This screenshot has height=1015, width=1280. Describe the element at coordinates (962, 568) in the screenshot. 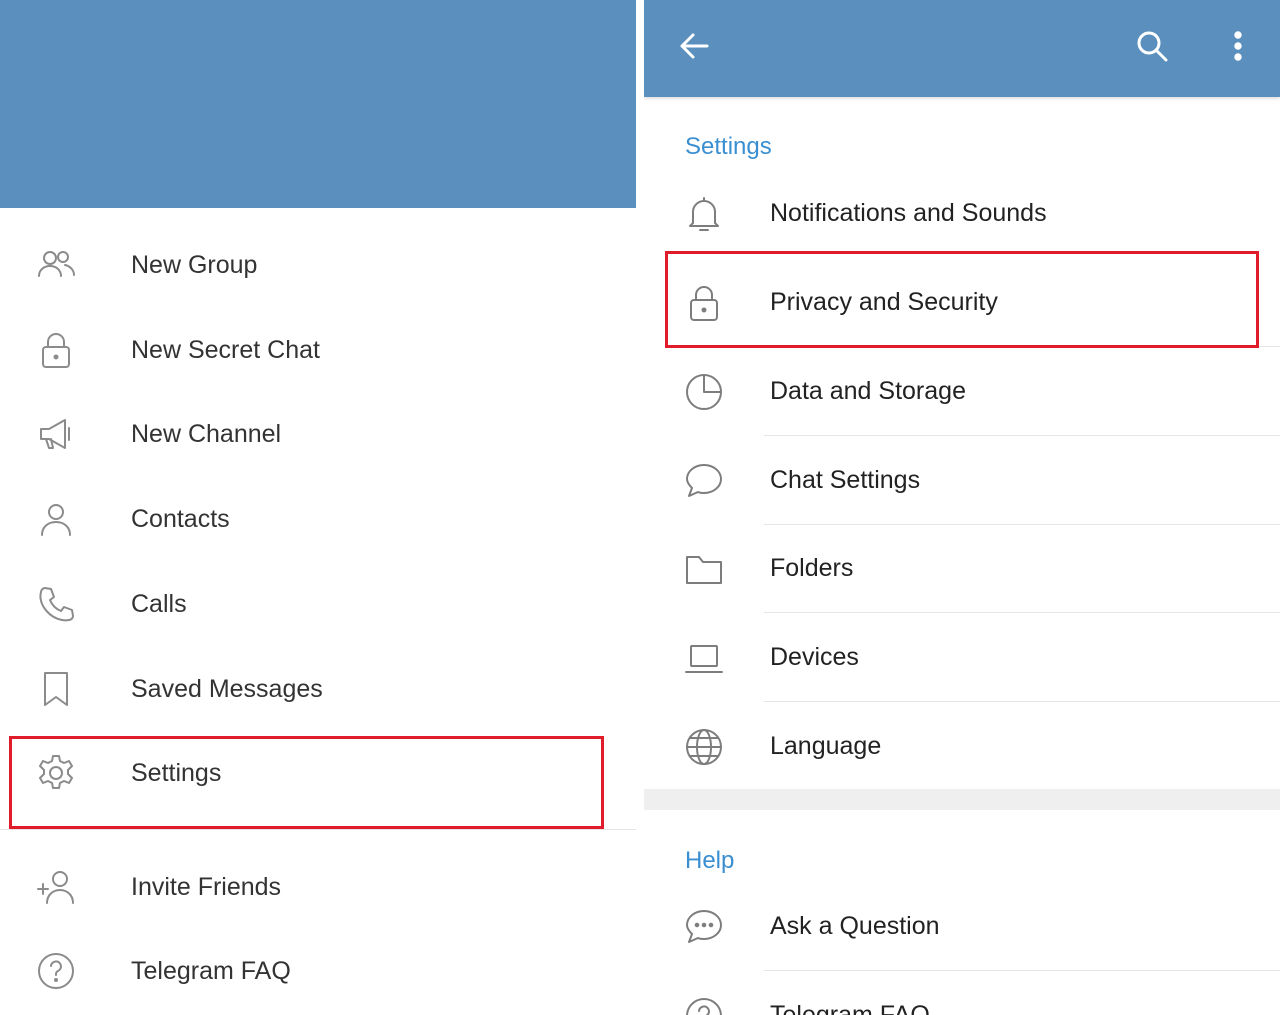

I see `settings-item-folders: Folders` at that location.